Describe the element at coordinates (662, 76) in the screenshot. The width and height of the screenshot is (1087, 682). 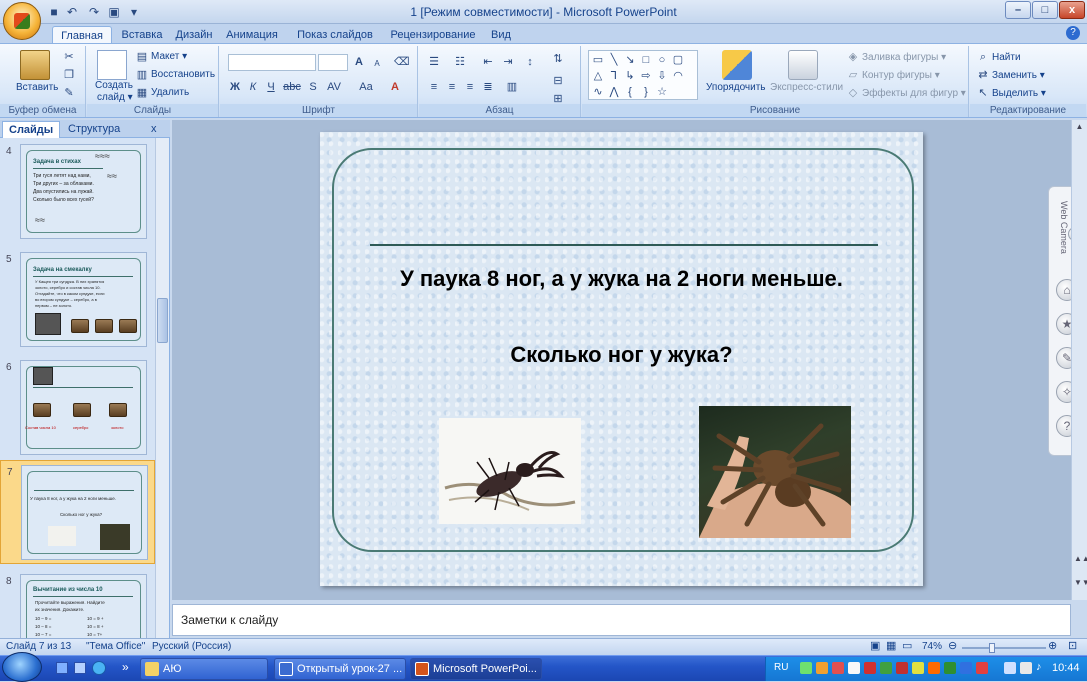
I see `shape-down-arrow-icon: ⇩` at that location.